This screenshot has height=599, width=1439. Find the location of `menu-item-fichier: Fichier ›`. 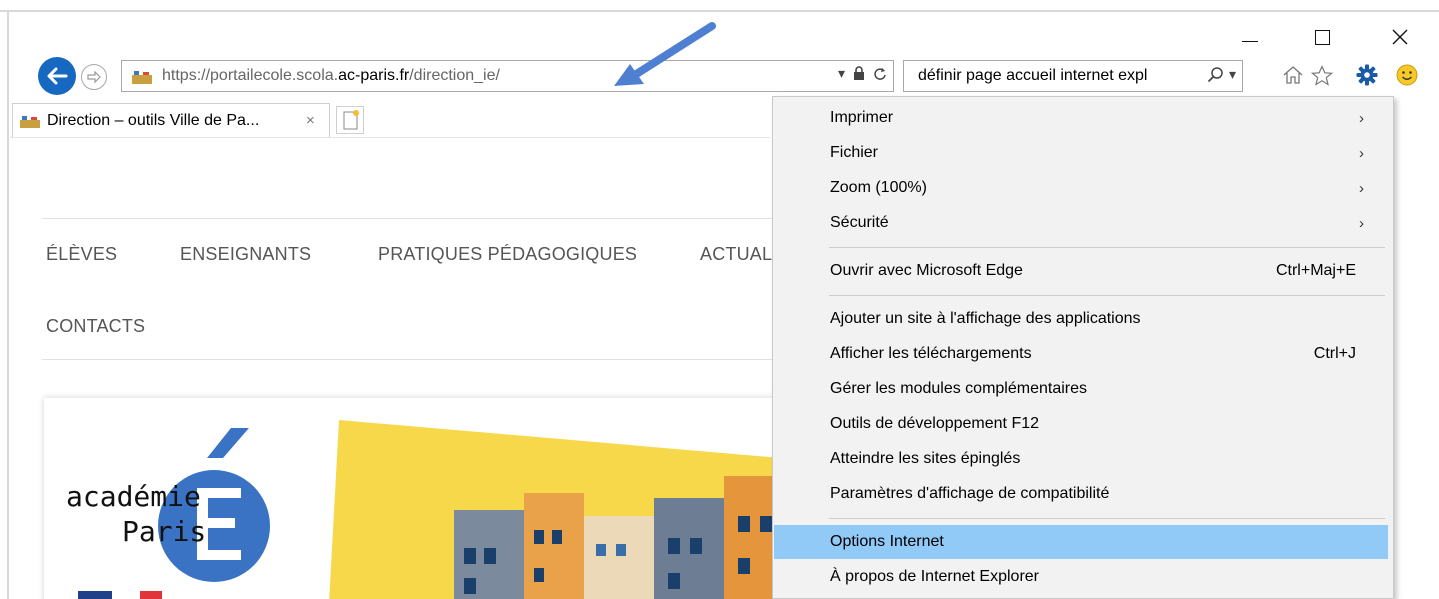

menu-item-fichier: Fichier › is located at coordinates (1081, 153).